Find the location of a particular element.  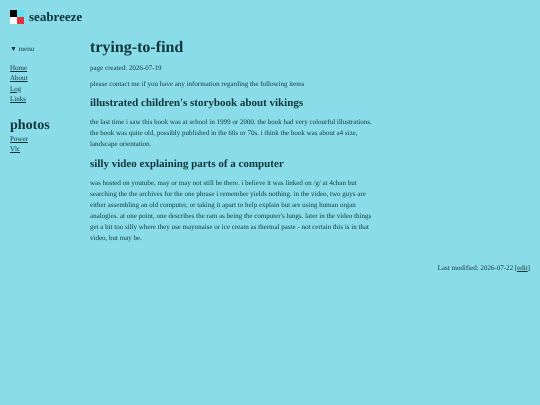

page-title: trying-to-find is located at coordinates (137, 47).